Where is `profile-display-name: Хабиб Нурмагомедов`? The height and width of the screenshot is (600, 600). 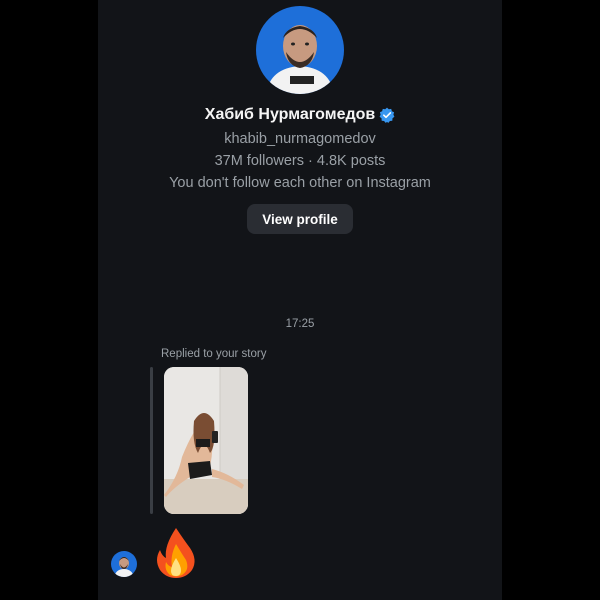 profile-display-name: Хабиб Нурмагомедов is located at coordinates (290, 114).